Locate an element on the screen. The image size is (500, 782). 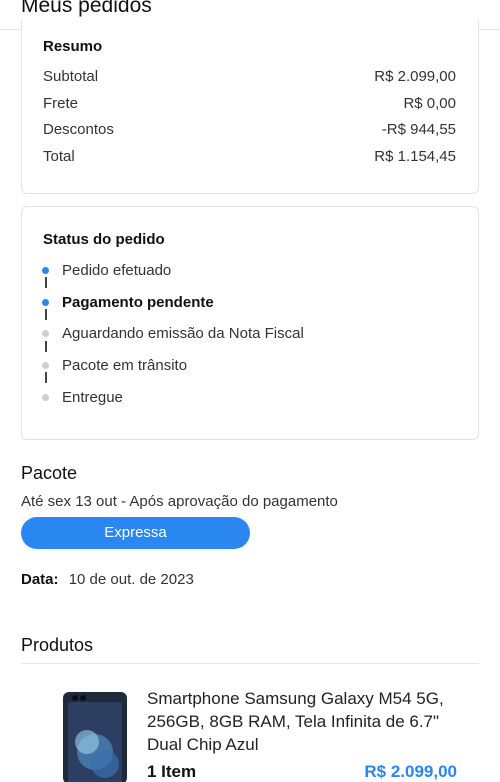
summary-title: Resumo is located at coordinates (73, 46).